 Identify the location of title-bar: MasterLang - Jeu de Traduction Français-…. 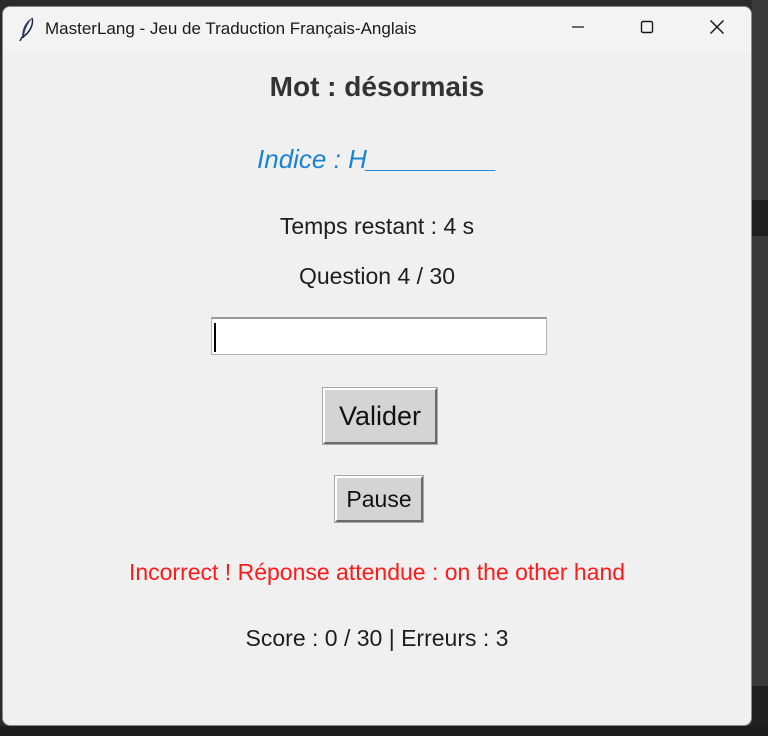
(377, 29).